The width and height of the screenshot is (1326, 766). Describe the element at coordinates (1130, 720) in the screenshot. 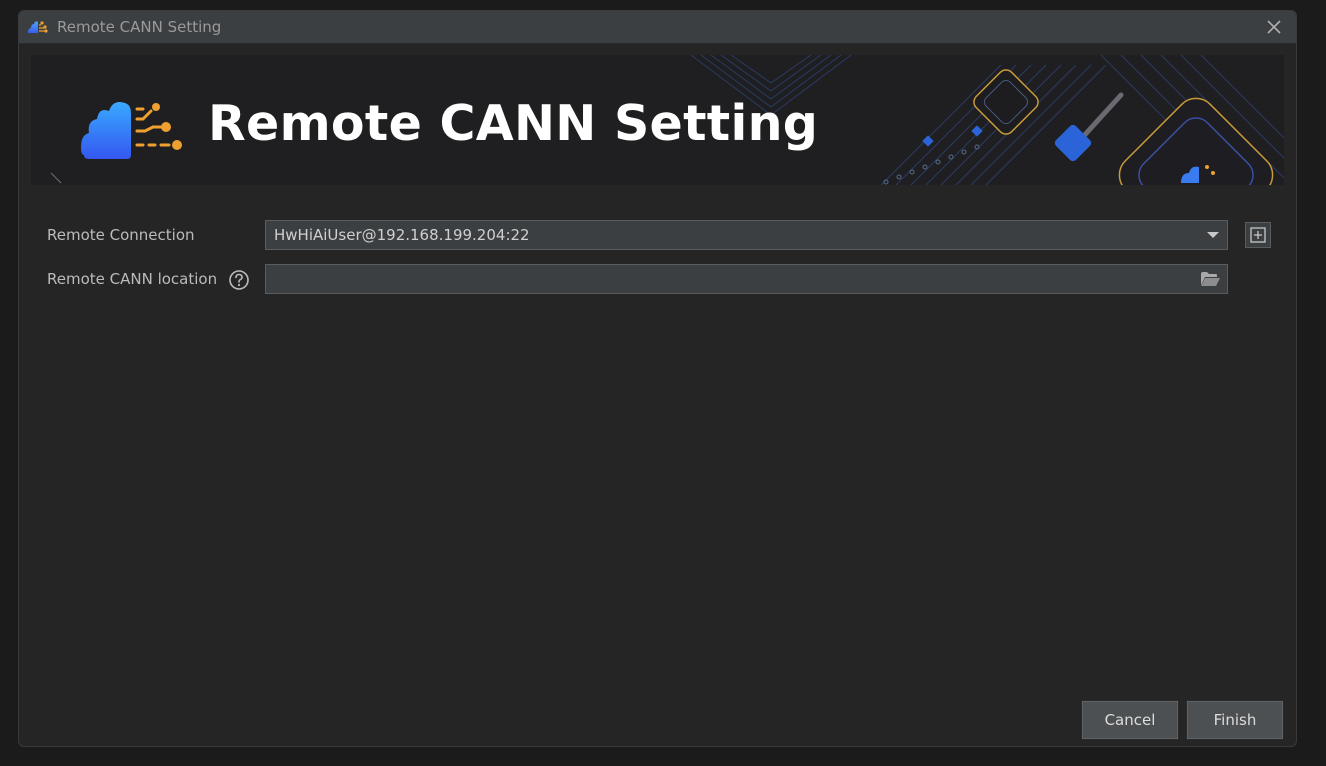

I see `cancel-button: Cancel` at that location.